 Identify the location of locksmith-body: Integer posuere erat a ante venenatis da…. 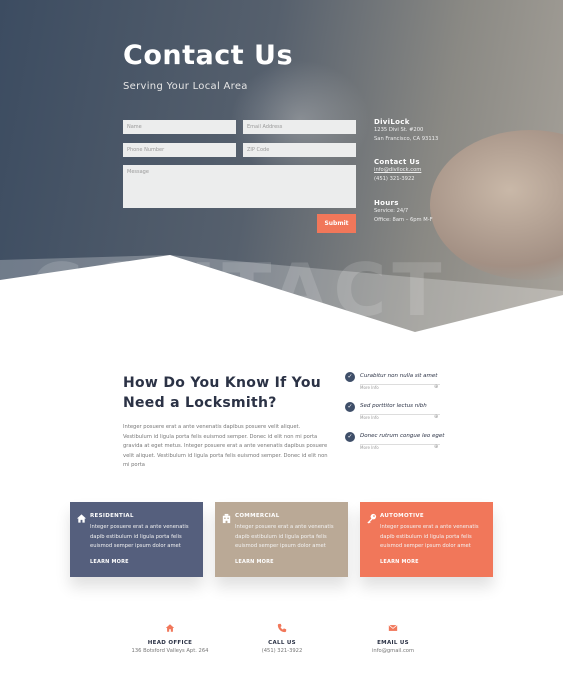
(225, 446).